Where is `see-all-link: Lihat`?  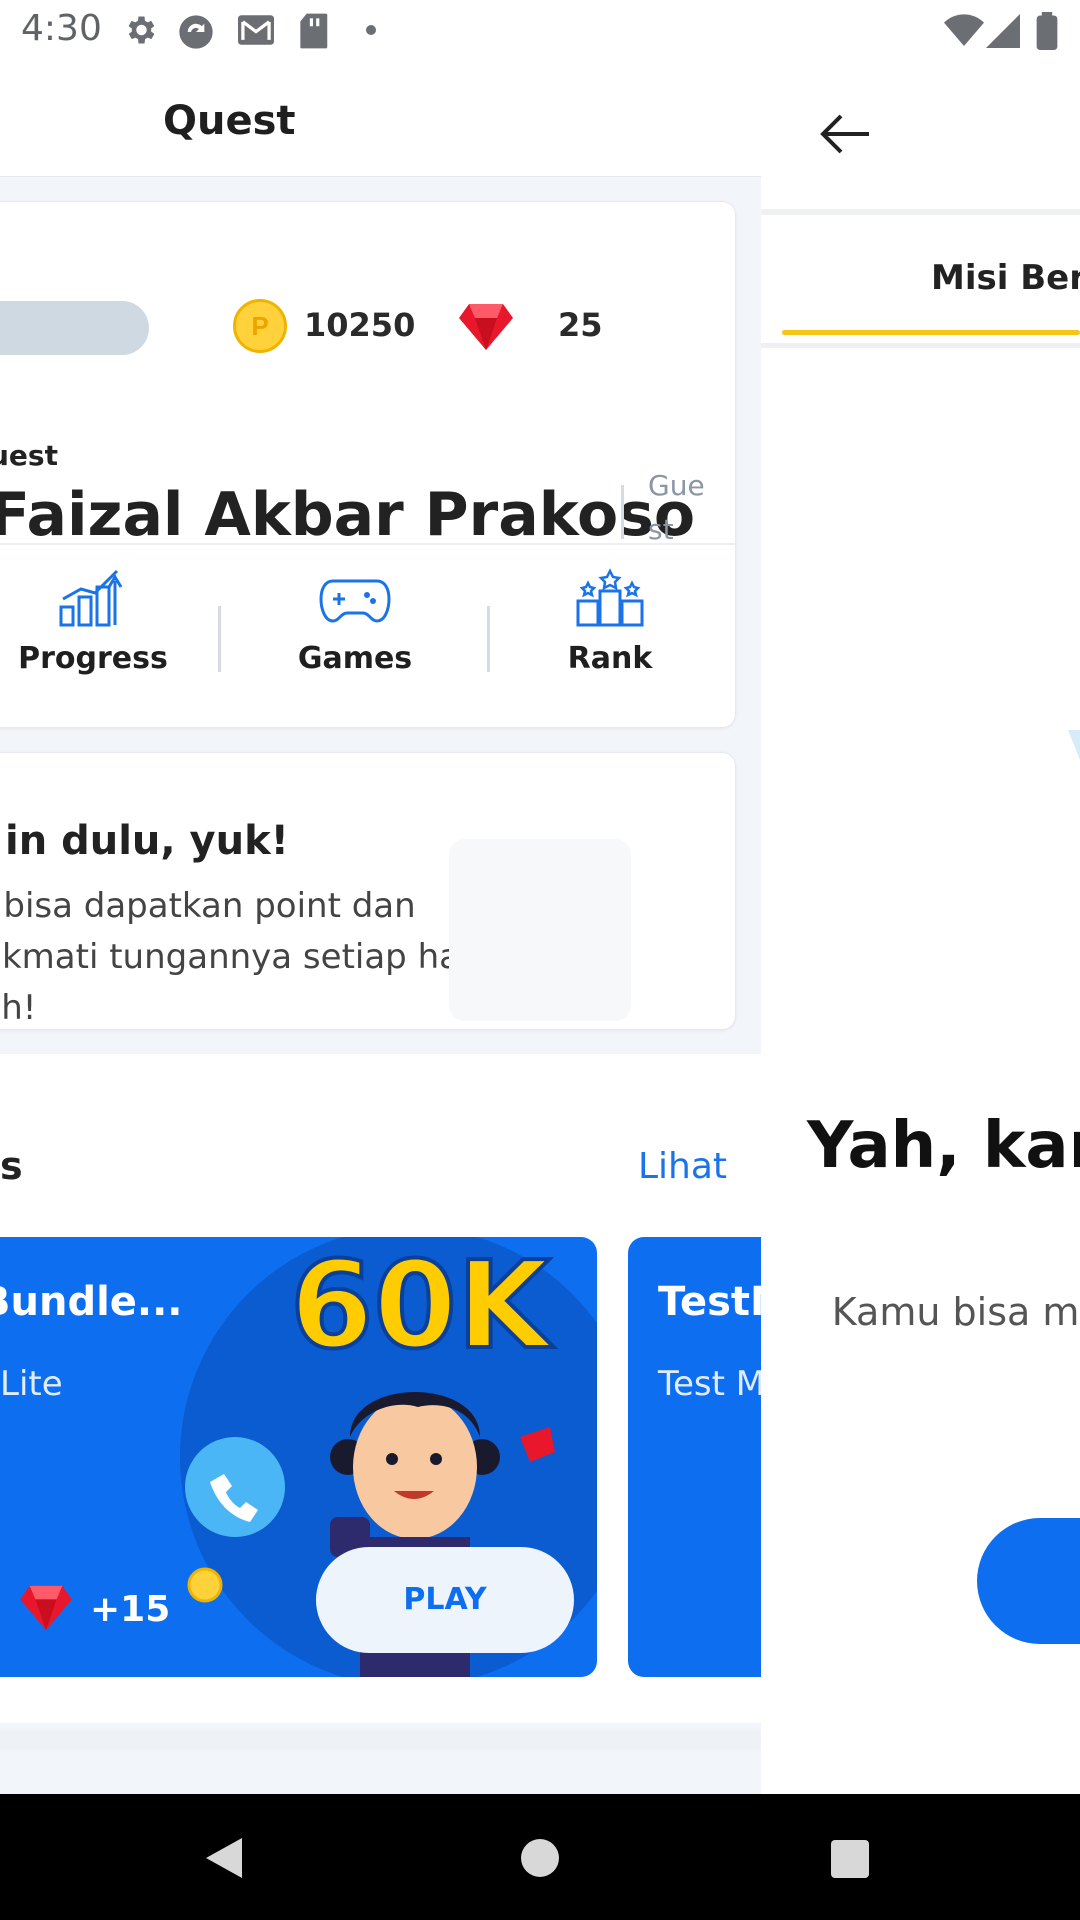
see-all-link: Lihat is located at coordinates (682, 1166).